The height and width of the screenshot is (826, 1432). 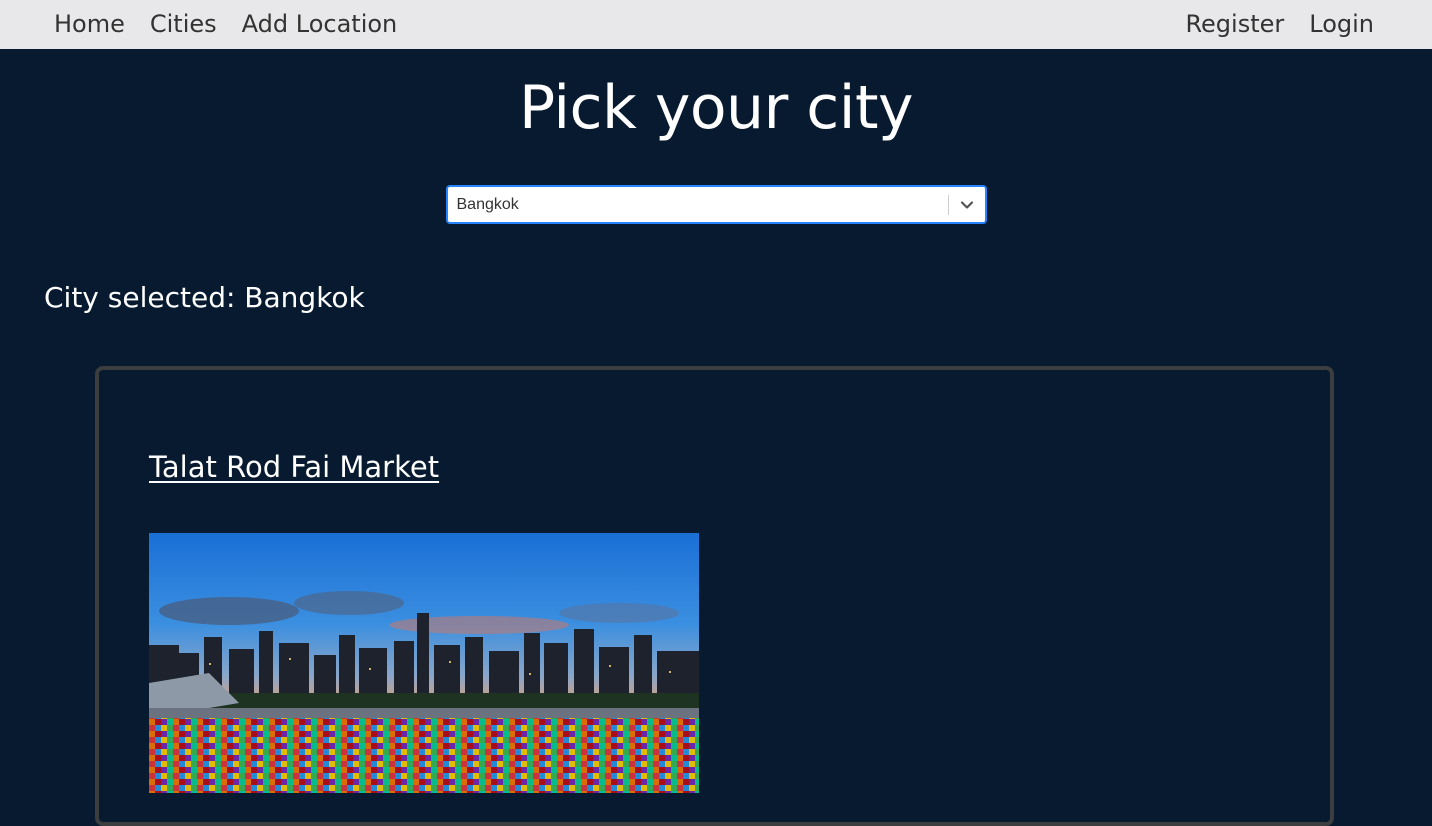 What do you see at coordinates (238, 24) in the screenshot?
I see `nav-left-group: Home Cities Add Location` at bounding box center [238, 24].